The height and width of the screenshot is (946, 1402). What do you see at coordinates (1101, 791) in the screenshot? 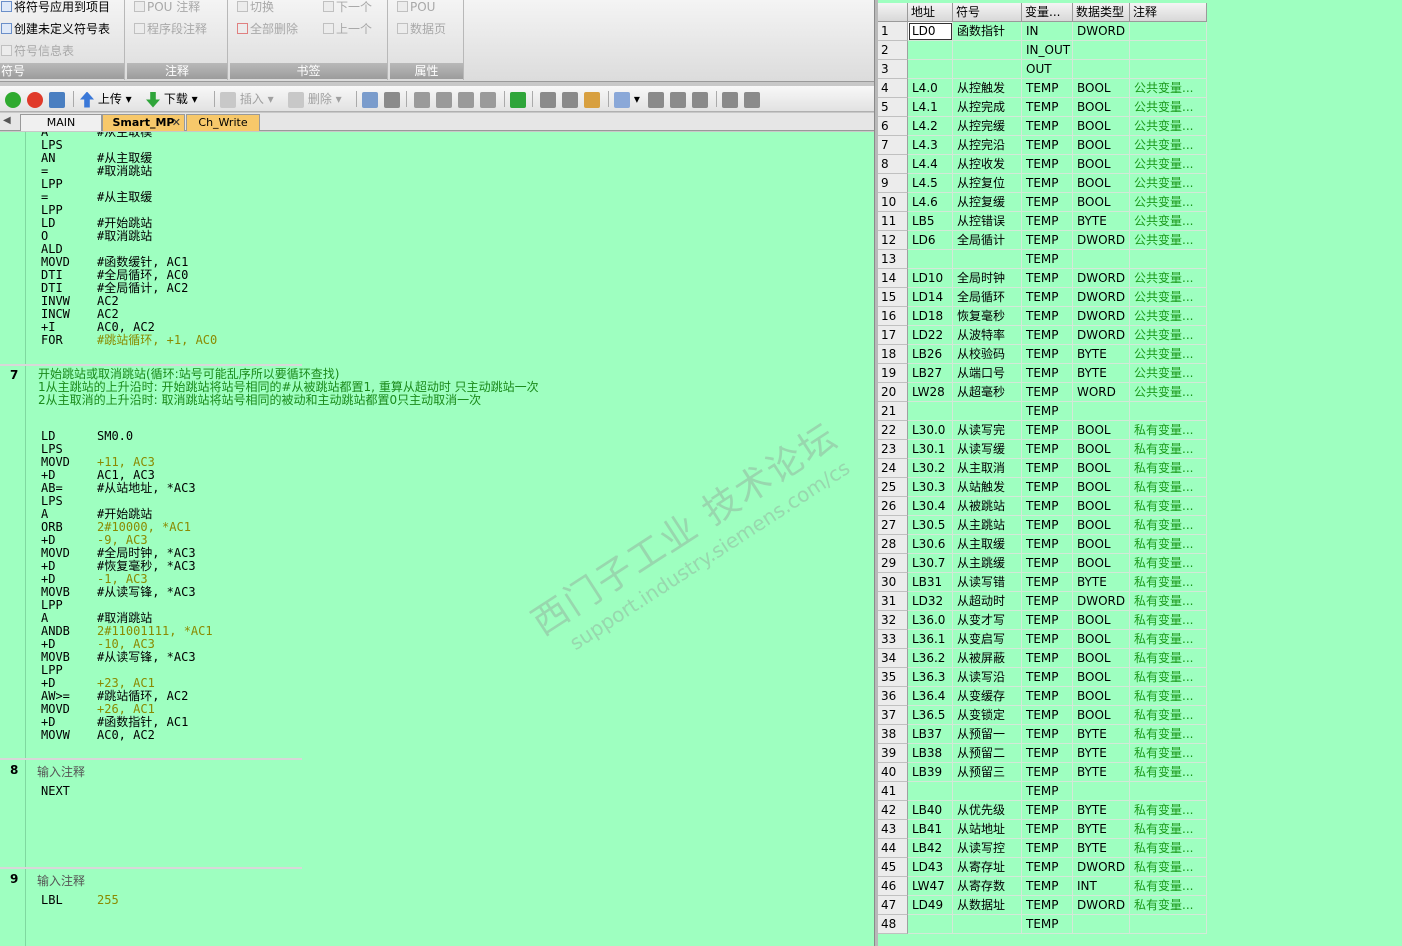
I see `data-type-cell` at bounding box center [1101, 791].